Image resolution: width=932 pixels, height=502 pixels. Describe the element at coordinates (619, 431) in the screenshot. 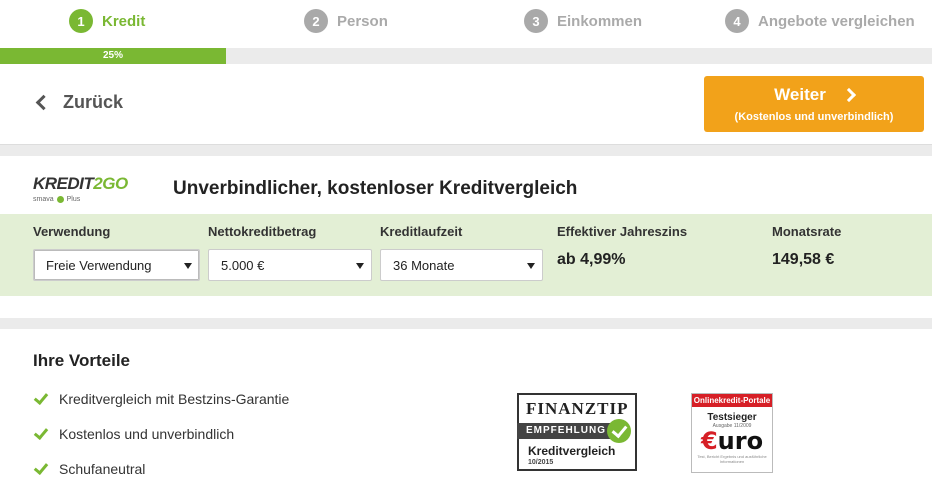

I see `checkmark-badge-icon` at that location.